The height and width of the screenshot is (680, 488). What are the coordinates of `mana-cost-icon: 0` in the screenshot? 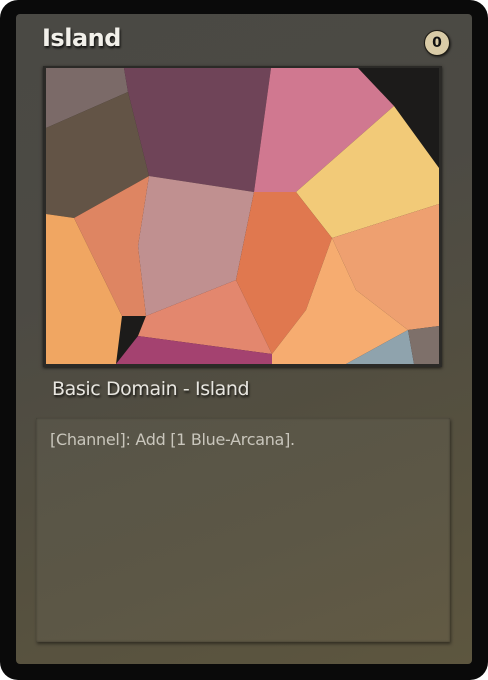 It's located at (437, 43).